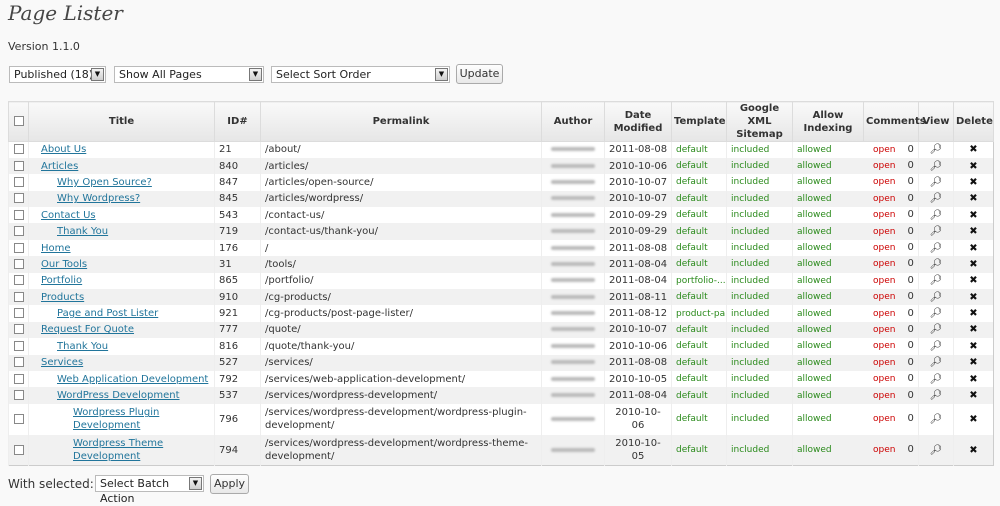  I want to click on page-title-link: Contact Us, so click(68, 215).